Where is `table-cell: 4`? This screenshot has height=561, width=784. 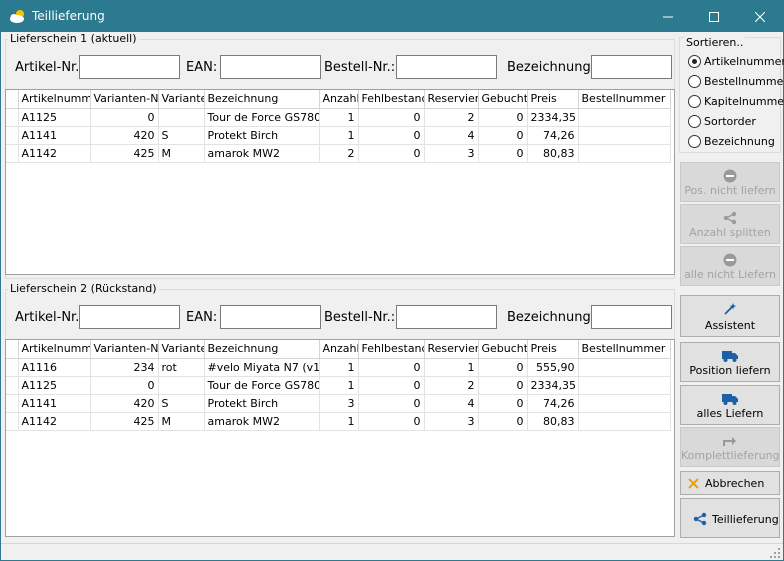
table-cell: 4 is located at coordinates (451, 135).